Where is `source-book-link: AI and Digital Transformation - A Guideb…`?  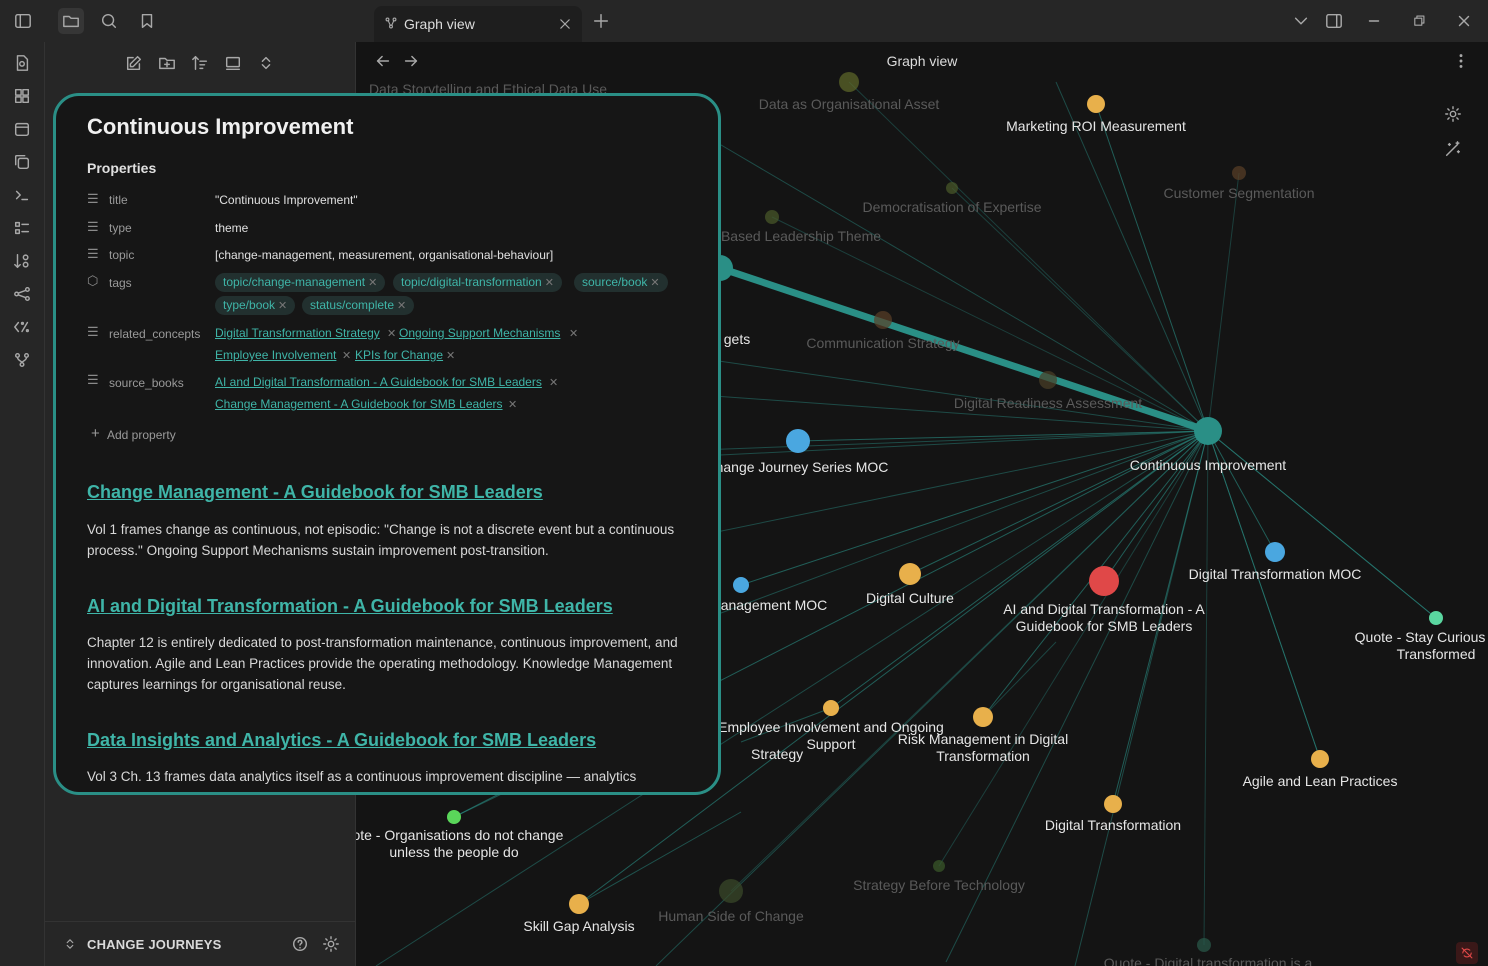 source-book-link: AI and Digital Transformation - A Guideb… is located at coordinates (378, 382).